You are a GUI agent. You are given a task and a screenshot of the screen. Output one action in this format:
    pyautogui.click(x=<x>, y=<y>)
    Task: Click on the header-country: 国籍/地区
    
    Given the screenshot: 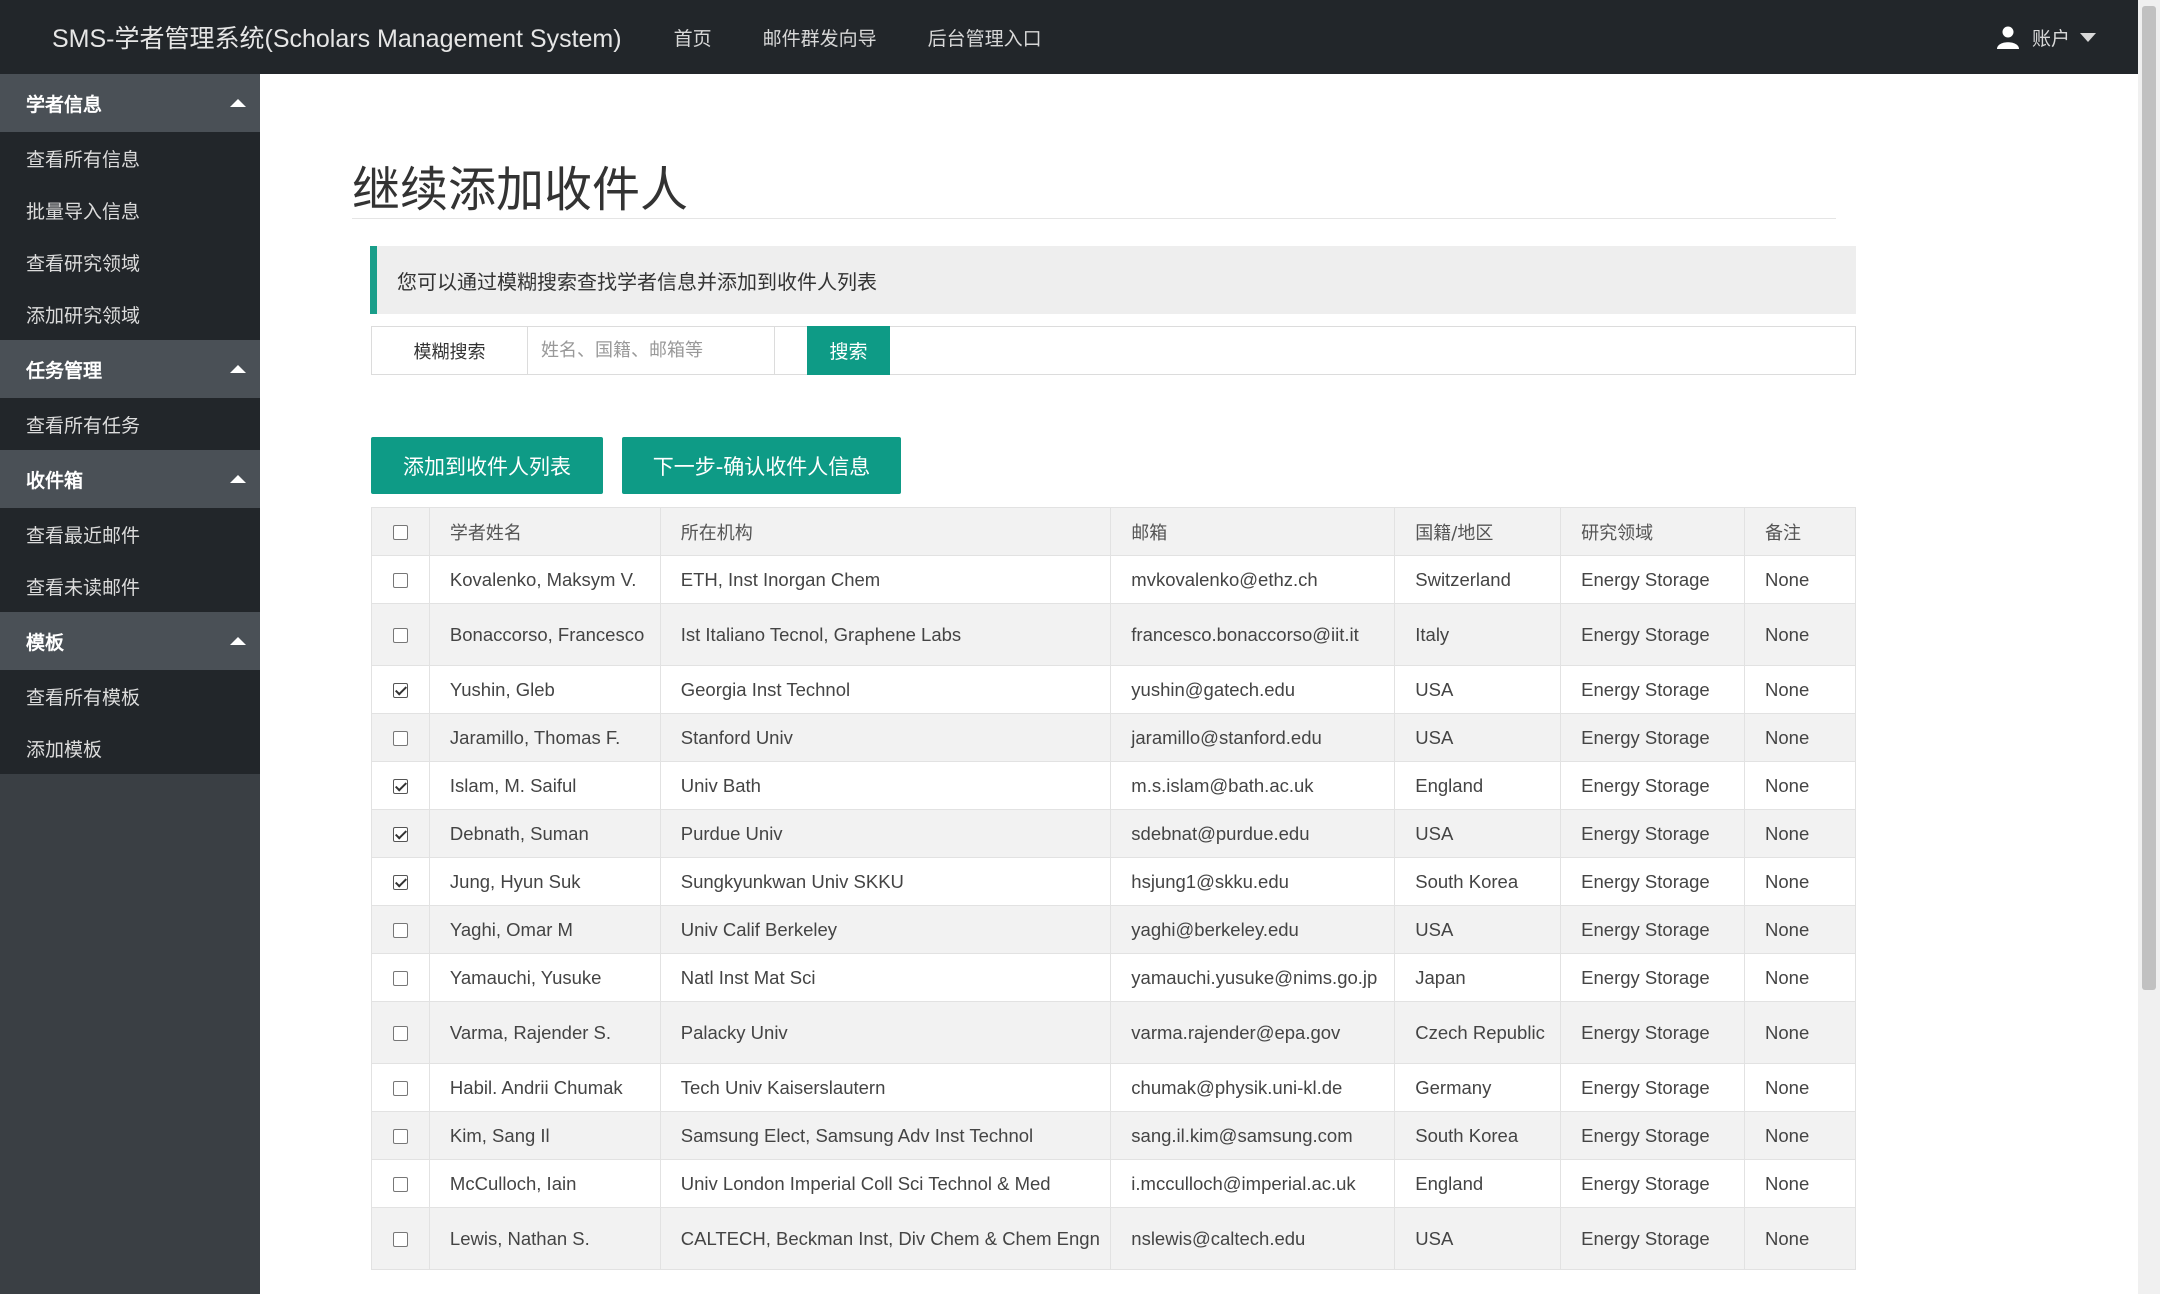 What is the action you would take?
    pyautogui.click(x=1478, y=531)
    